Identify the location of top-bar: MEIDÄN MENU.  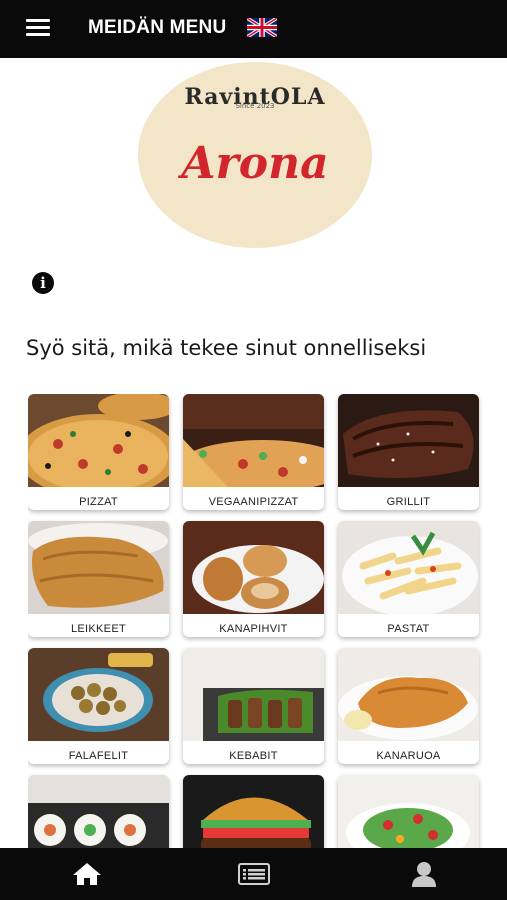
(253, 29).